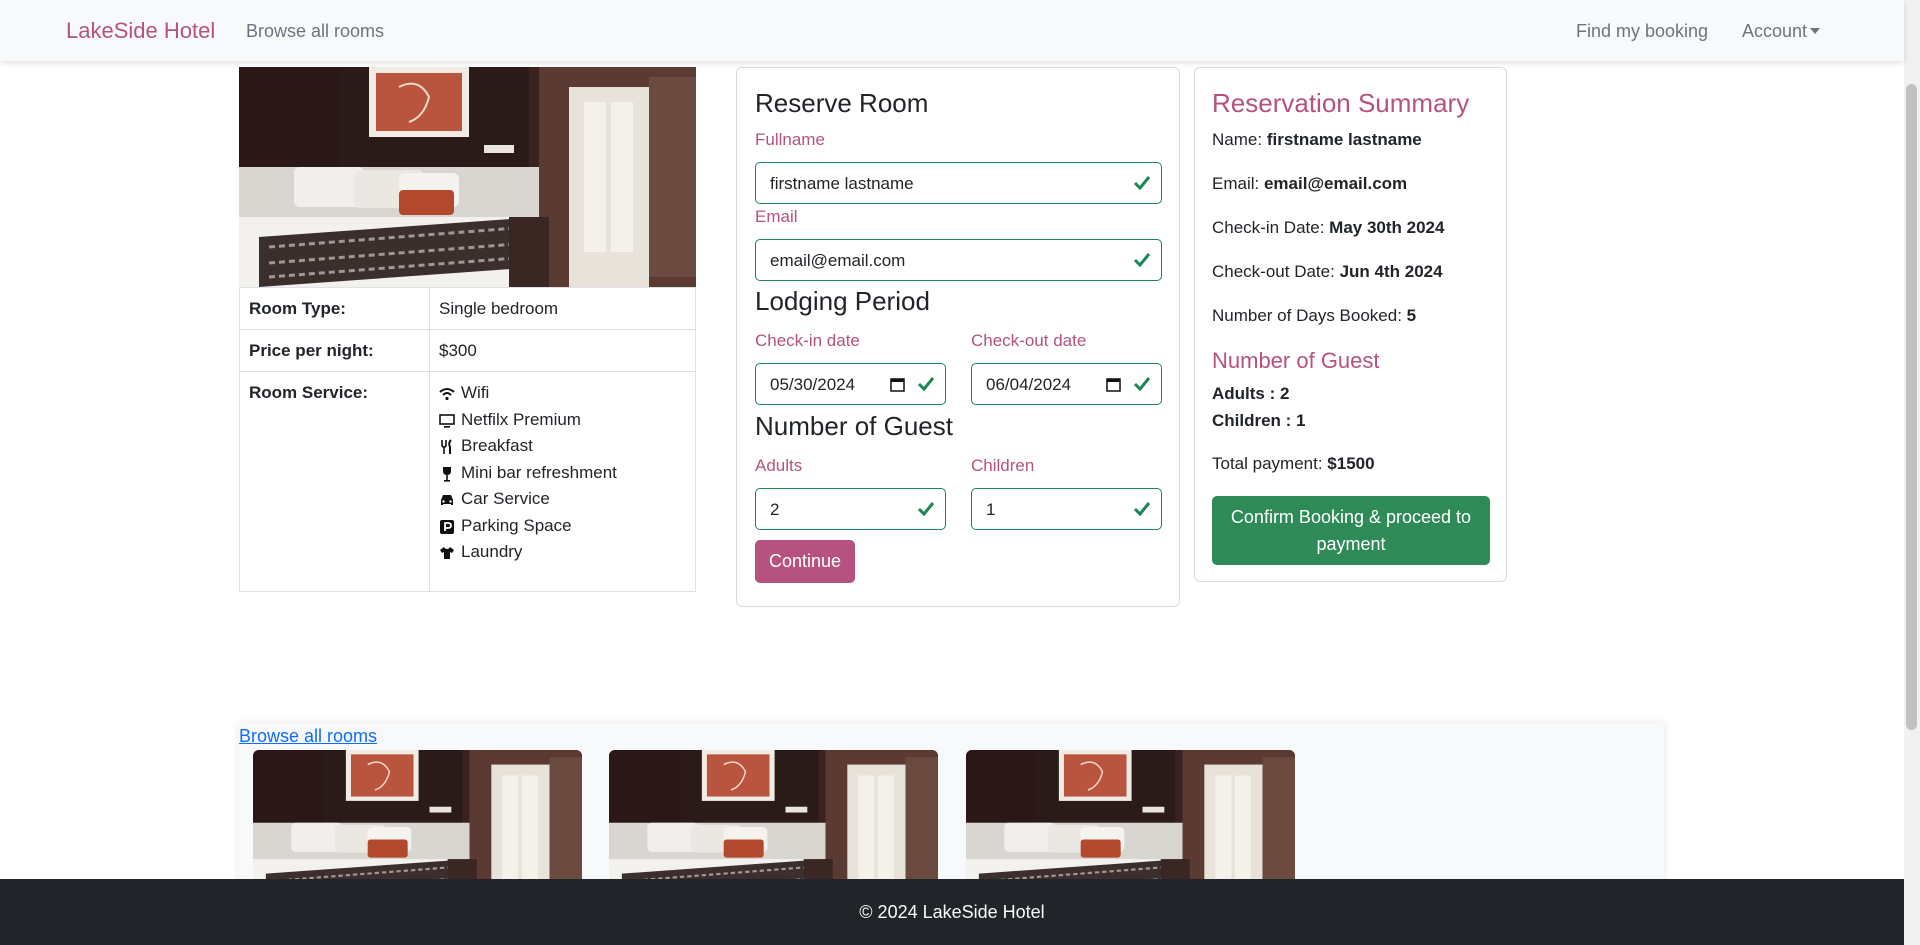 Image resolution: width=1920 pixels, height=945 pixels. Describe the element at coordinates (308, 736) in the screenshot. I see `browse-all-rooms-link: Browse all rooms` at that location.